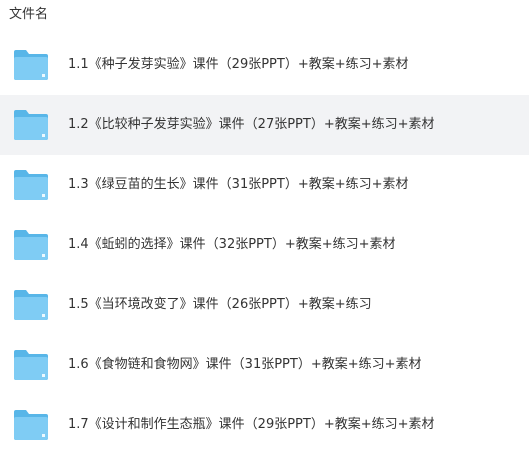 This screenshot has height=464, width=529. I want to click on file-name: 1.7《设计和制作生态瓶》课件（29张PPT）+教案+练习+素材, so click(251, 424).